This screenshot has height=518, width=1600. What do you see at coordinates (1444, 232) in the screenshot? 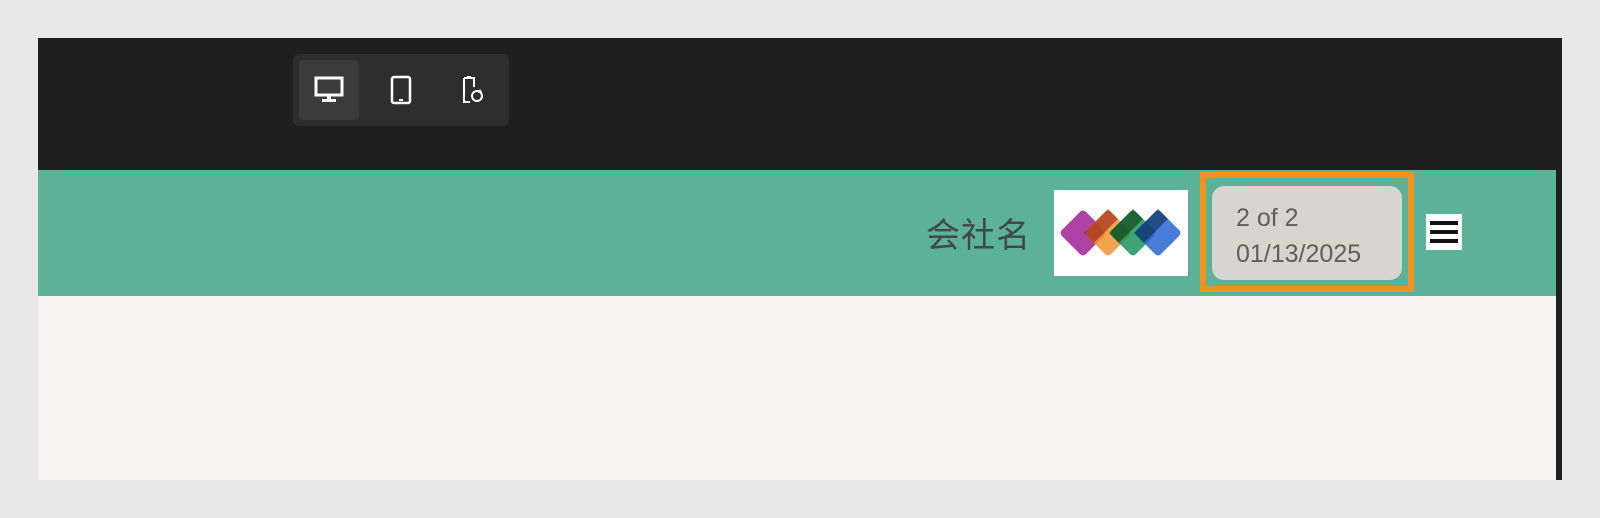
I see `hamburger-menu-icon` at bounding box center [1444, 232].